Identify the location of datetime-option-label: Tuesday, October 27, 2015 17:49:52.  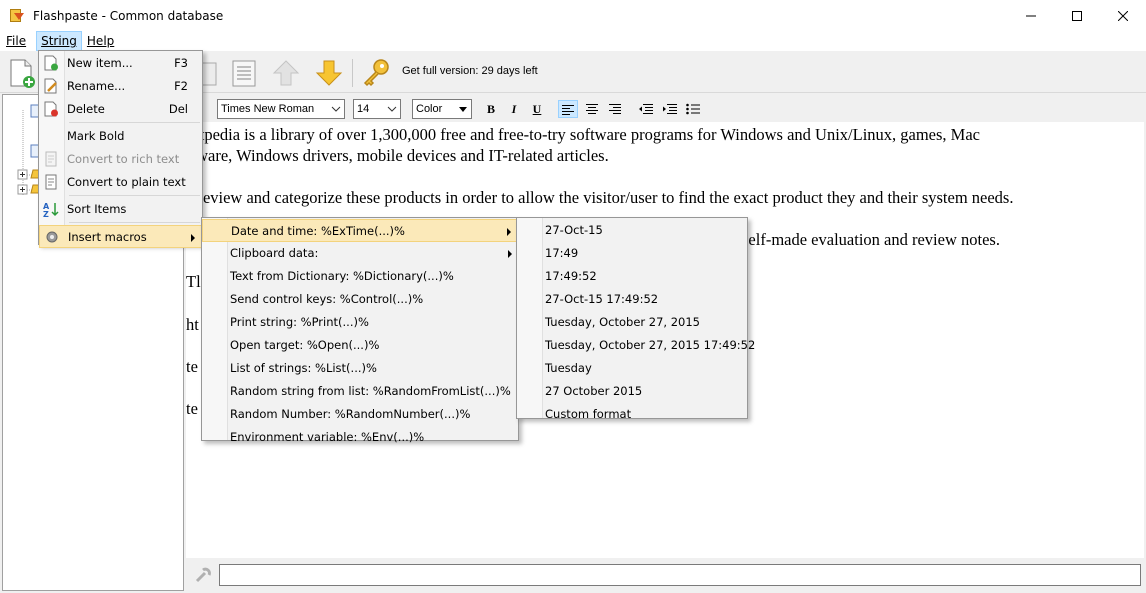
(650, 345).